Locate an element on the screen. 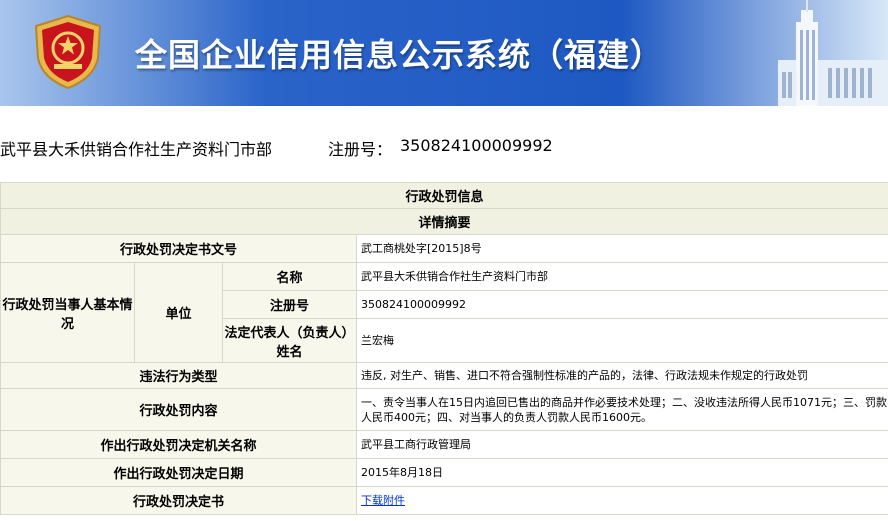 The image size is (888, 521). authority-value: 武平县工商行政管理局 is located at coordinates (621, 444).